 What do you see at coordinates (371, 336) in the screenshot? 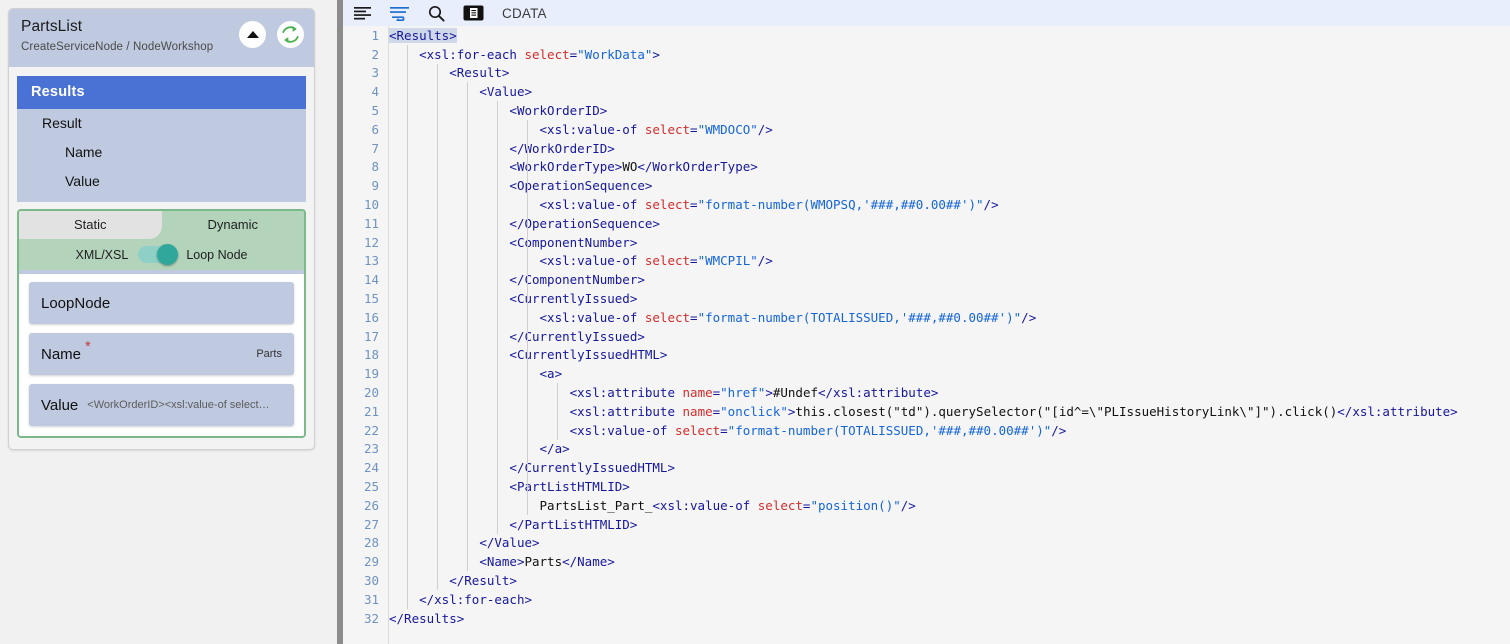
I see `line-number: 17` at bounding box center [371, 336].